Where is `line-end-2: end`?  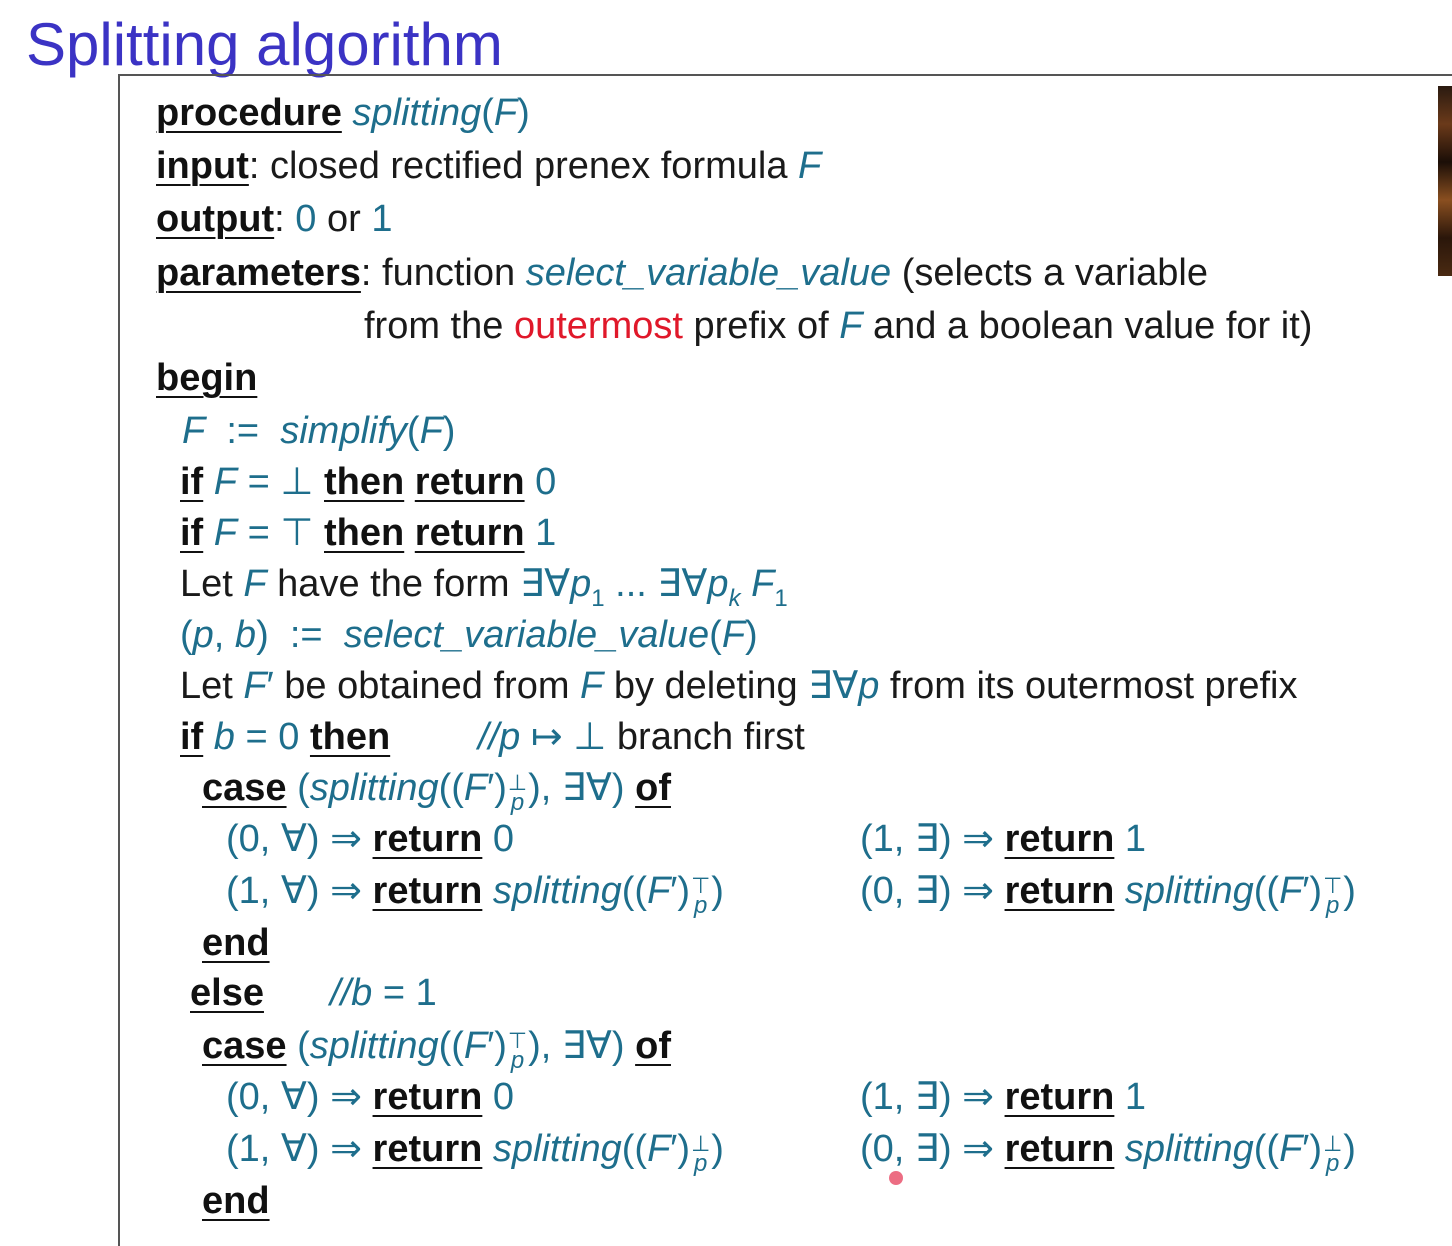 line-end-2: end is located at coordinates (236, 1201).